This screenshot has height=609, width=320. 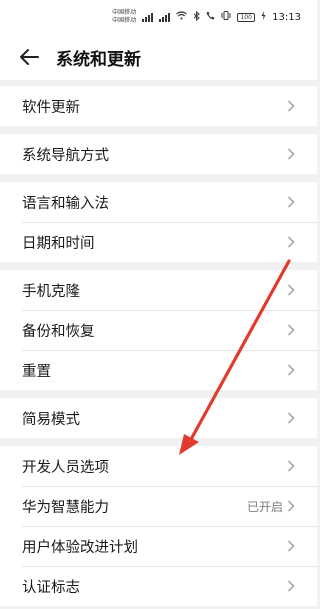 I want to click on clock: 13:13, so click(x=286, y=17).